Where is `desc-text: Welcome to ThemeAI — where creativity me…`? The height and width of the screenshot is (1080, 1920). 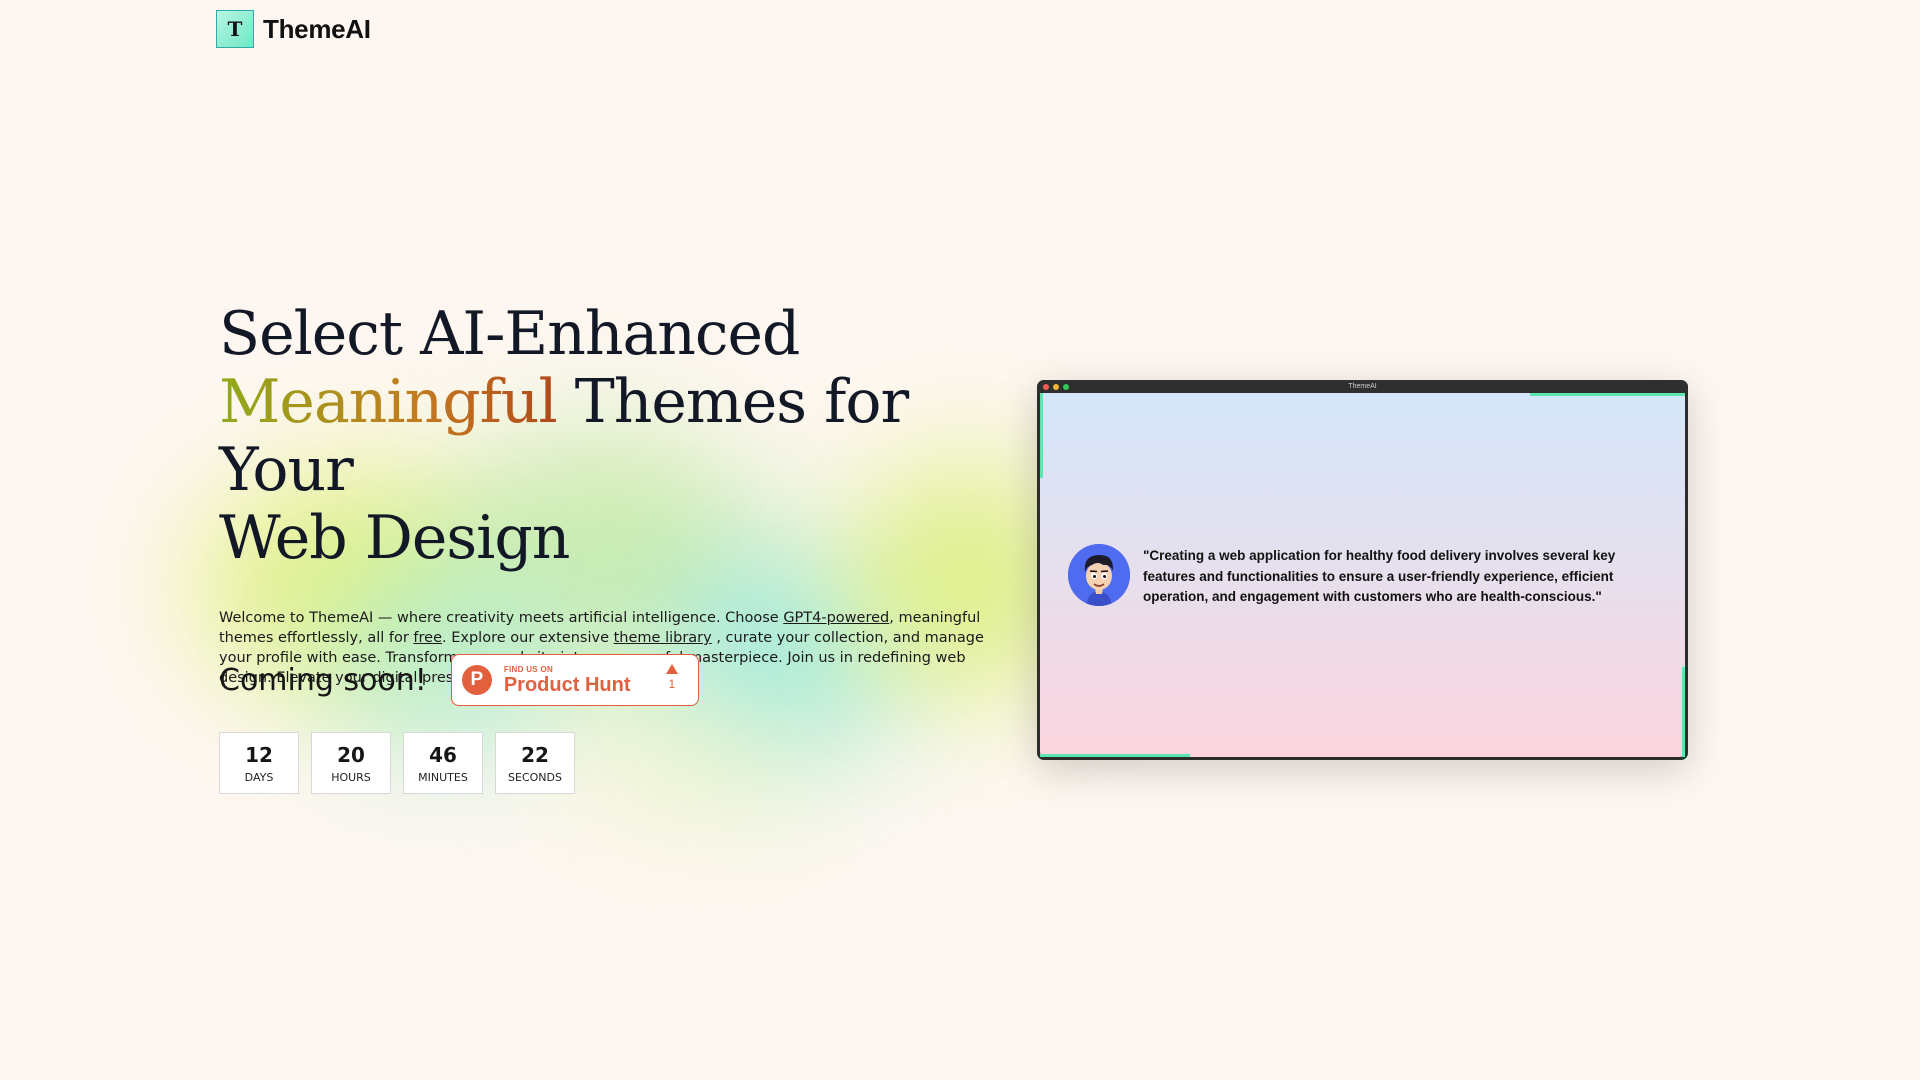
desc-text: Welcome to ThemeAI — where creativity me… is located at coordinates (501, 618).